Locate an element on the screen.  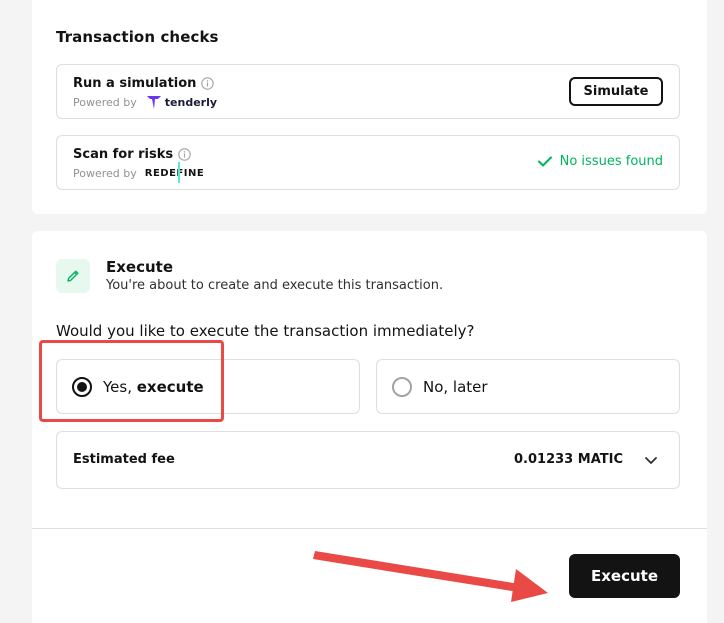
radio-label-yes: Yes, execute is located at coordinates (153, 386).